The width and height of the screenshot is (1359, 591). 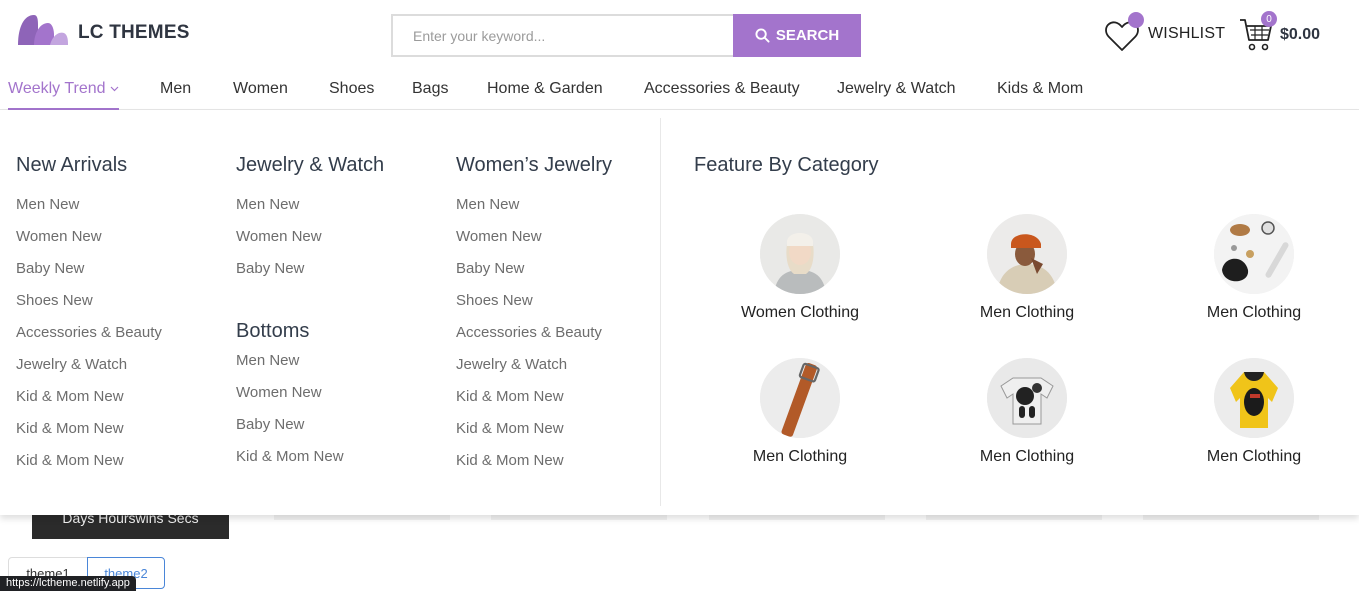 What do you see at coordinates (534, 165) in the screenshot?
I see `column-title: Women’s Jewelry` at bounding box center [534, 165].